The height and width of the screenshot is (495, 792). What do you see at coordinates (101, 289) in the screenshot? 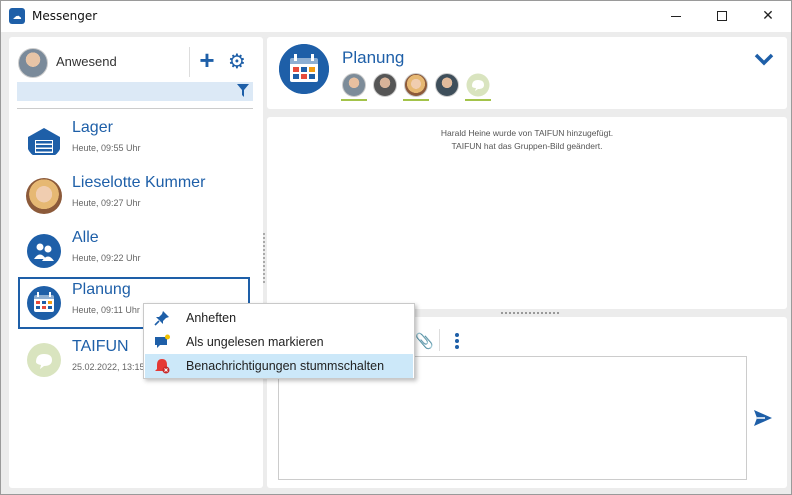
I see `conversation-name: Planung` at bounding box center [101, 289].